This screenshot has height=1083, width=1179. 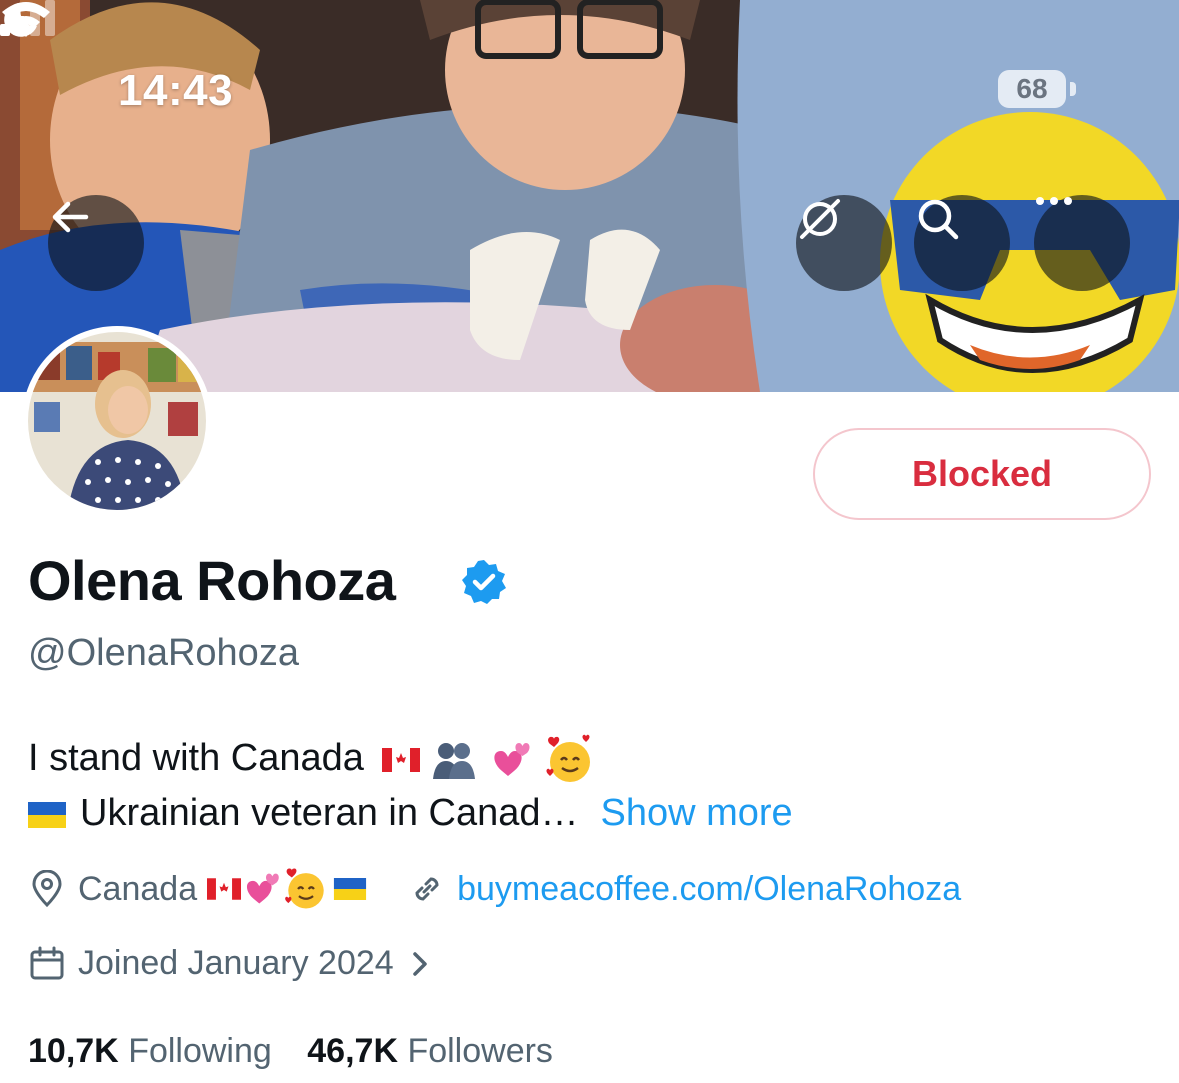 I want to click on location-text: Canada, so click(x=138, y=888).